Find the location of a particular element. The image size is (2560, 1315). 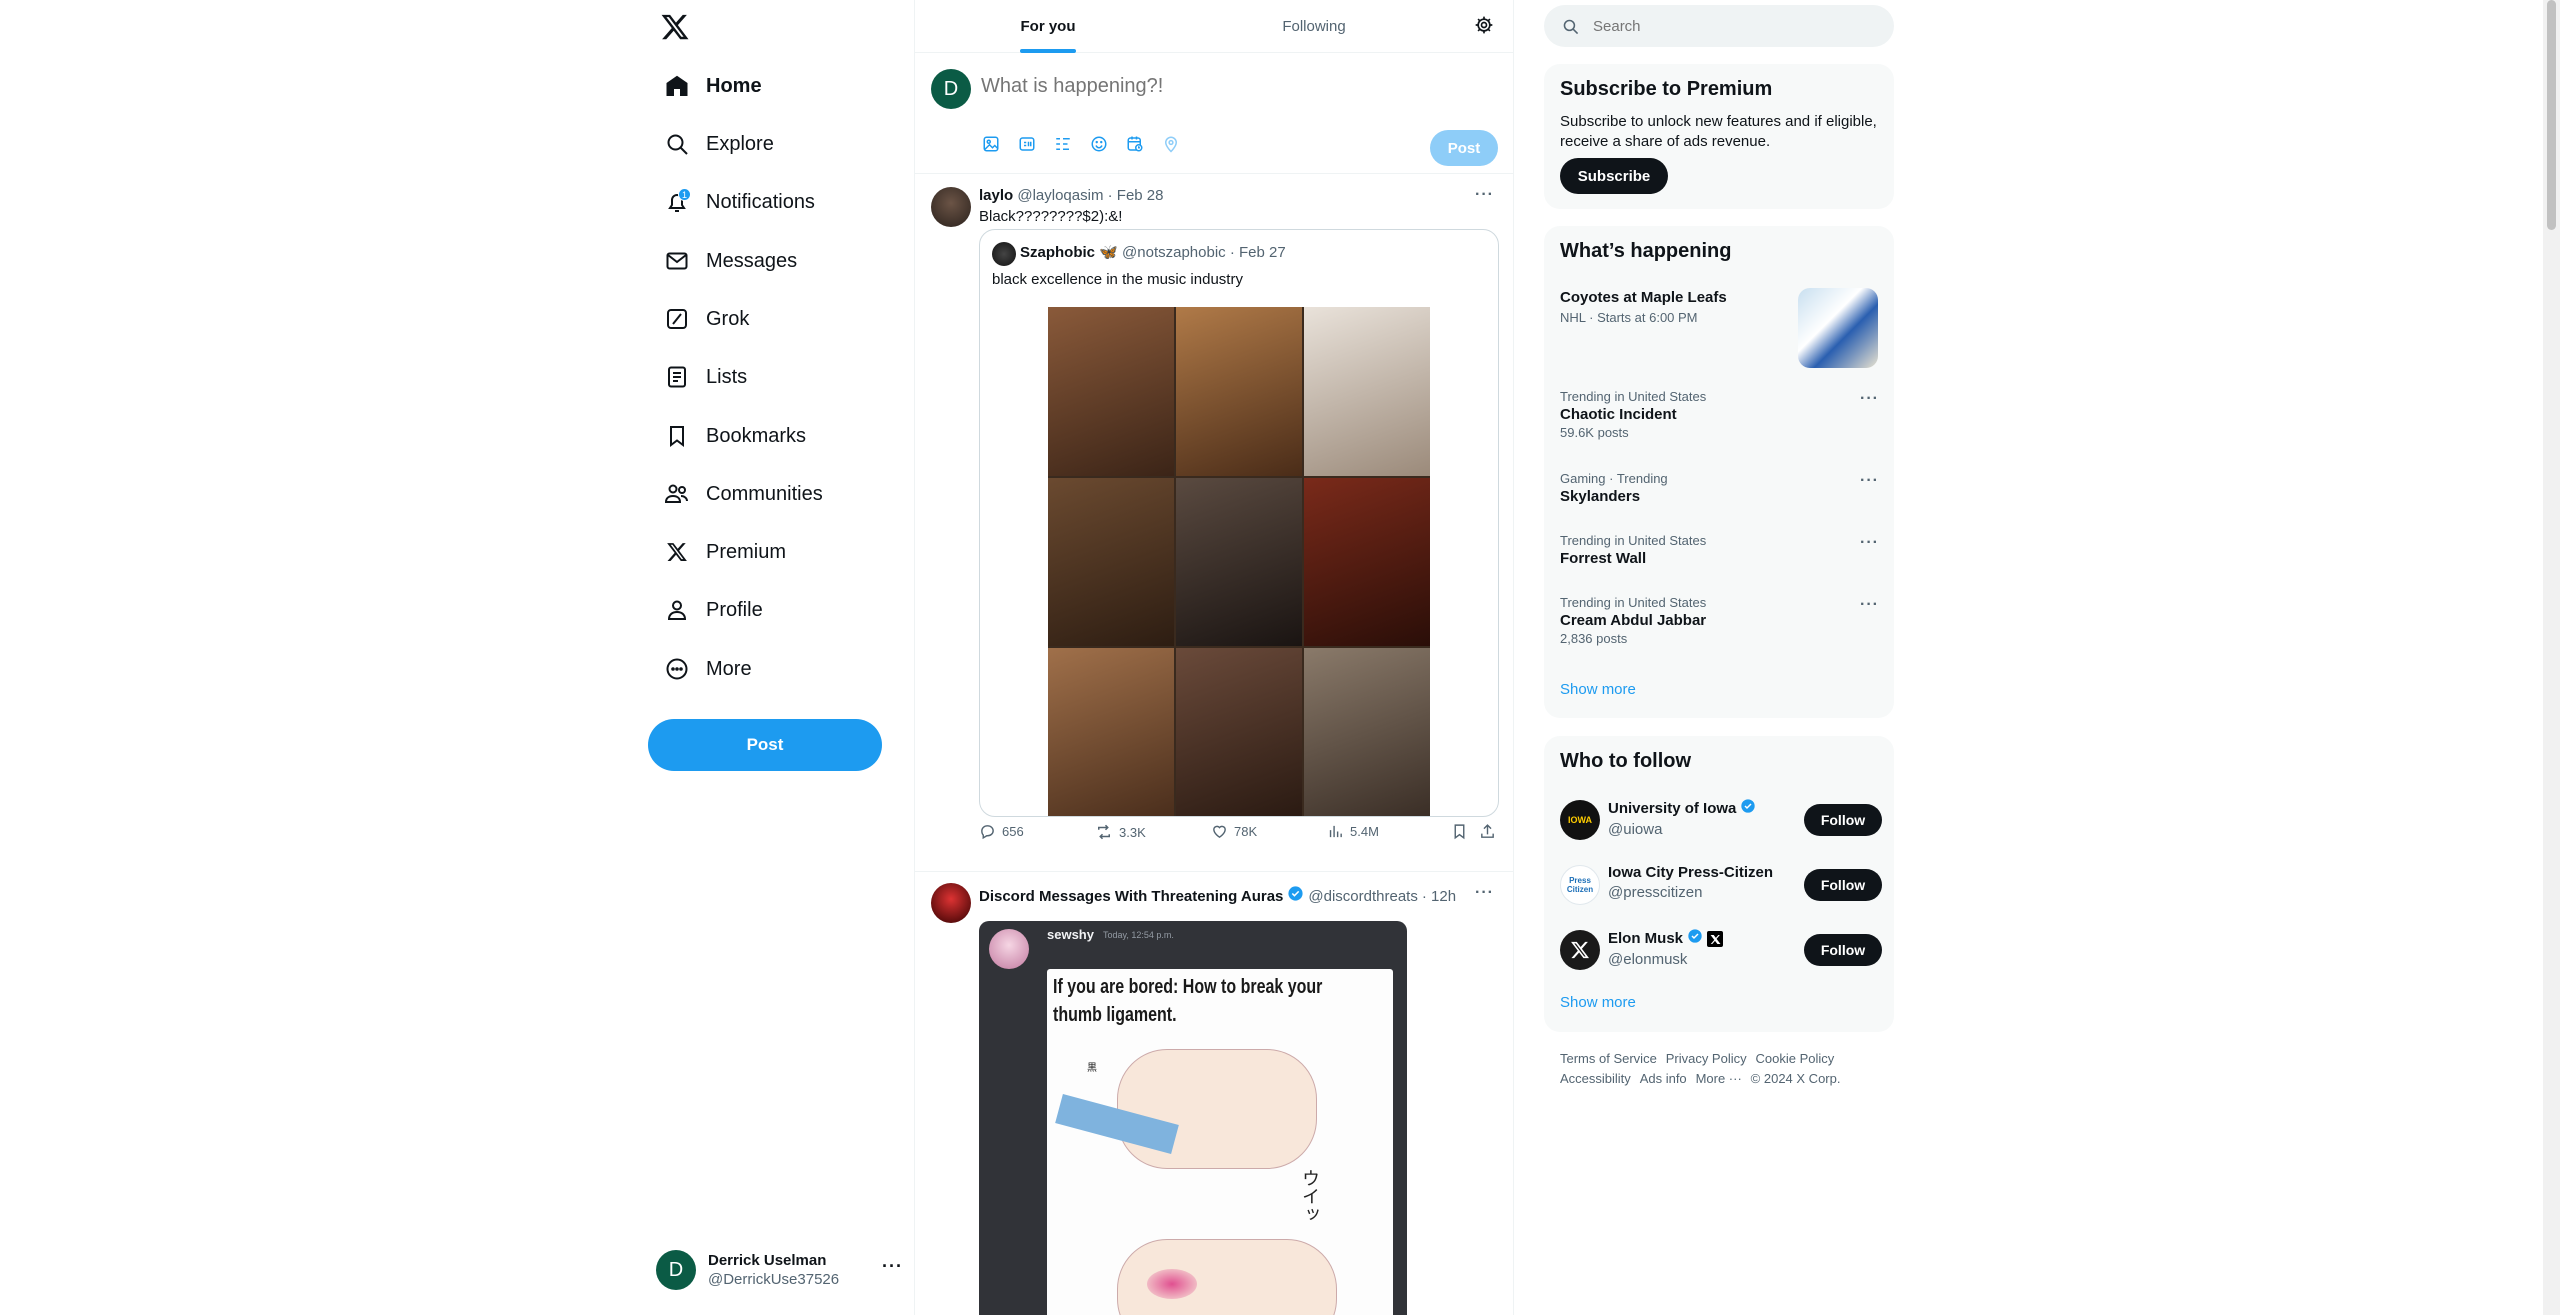

views-button: 5.4M is located at coordinates (1353, 831).